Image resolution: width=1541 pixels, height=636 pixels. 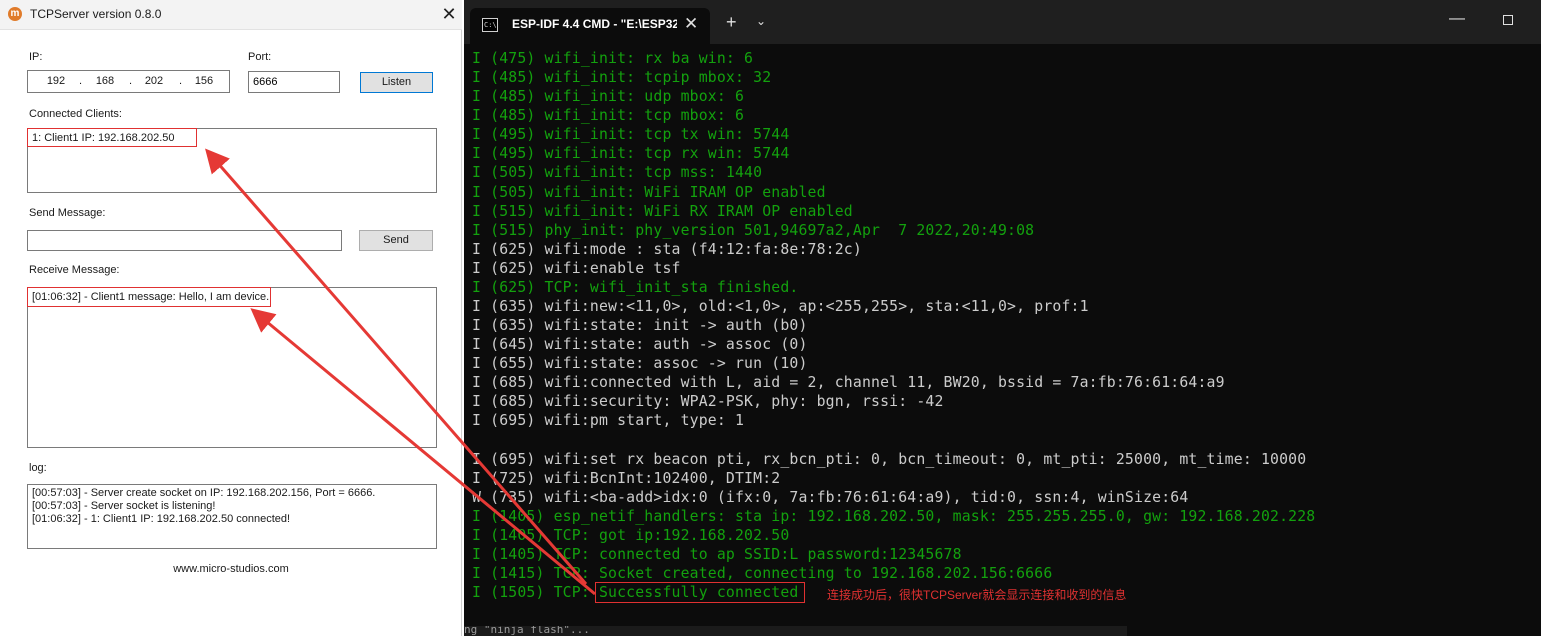 What do you see at coordinates (631, 135) in the screenshot?
I see `terminal-line: I (495) wifi_init: tcp tx win: 5744` at bounding box center [631, 135].